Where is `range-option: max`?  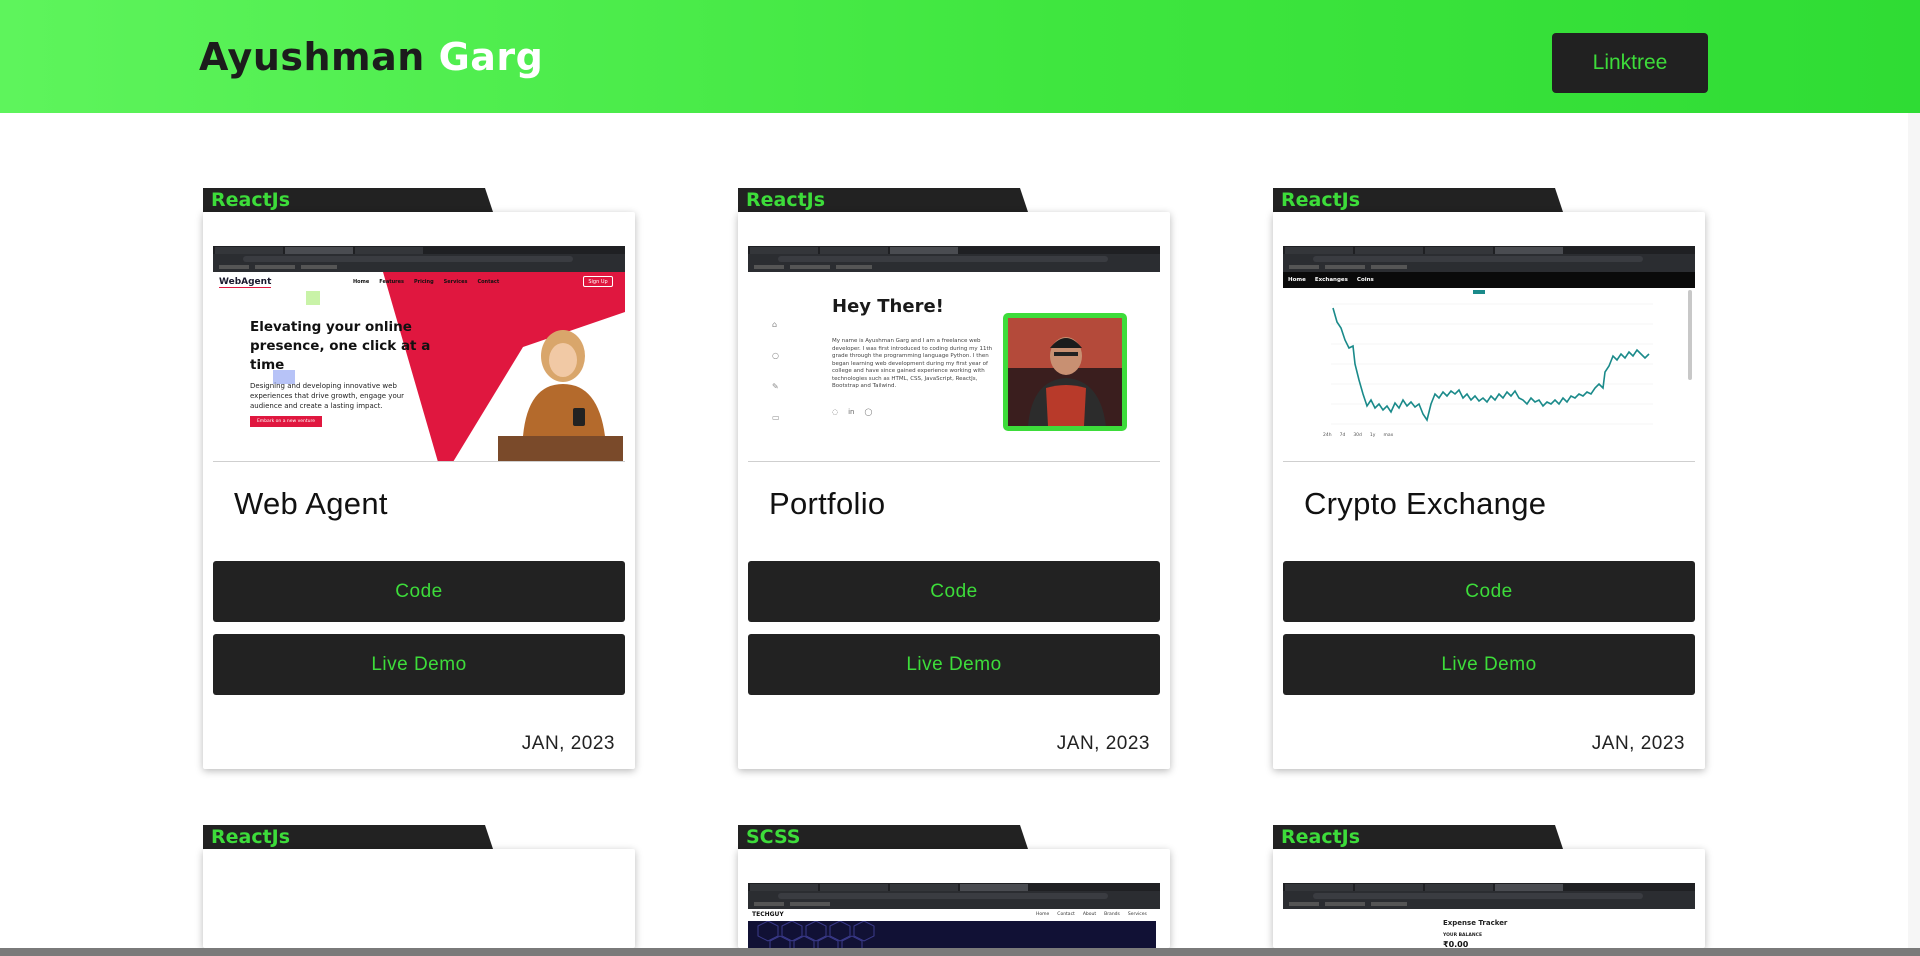
range-option: max is located at coordinates (1388, 435).